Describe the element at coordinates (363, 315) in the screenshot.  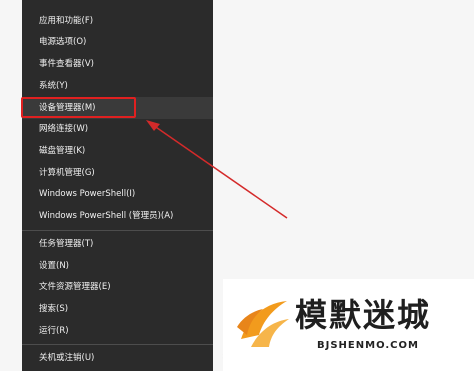
I see `watermark-title: 模默迷城` at that location.